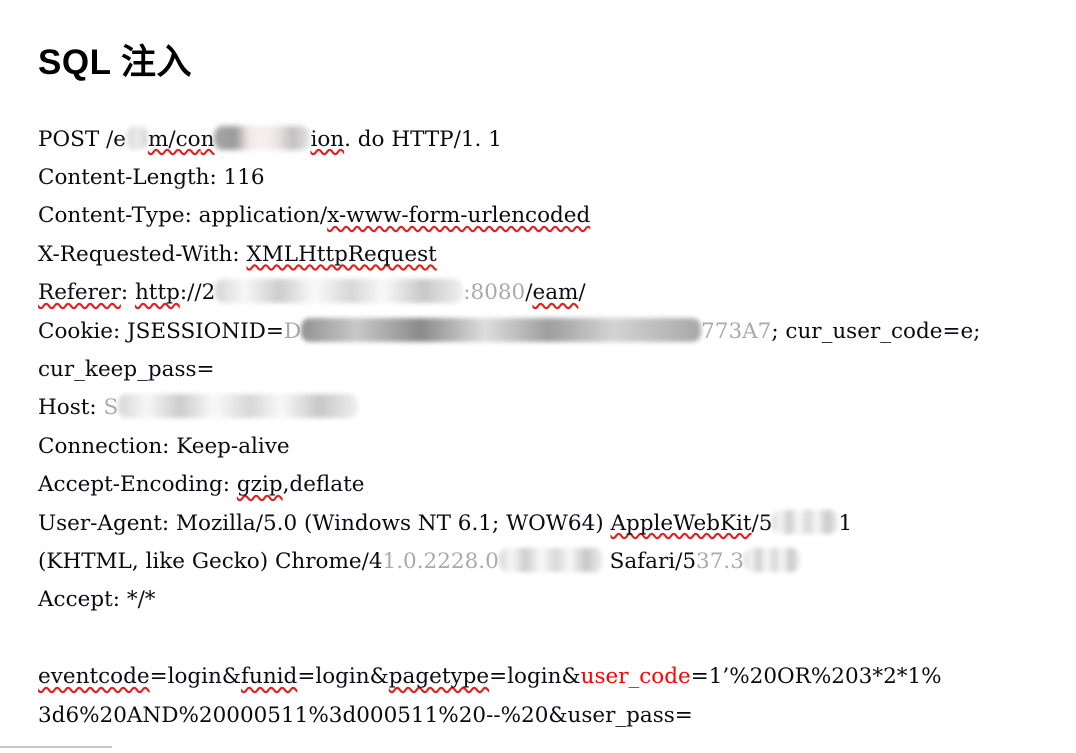  What do you see at coordinates (79, 293) in the screenshot?
I see `spellcheck-underlined-text: Referer` at bounding box center [79, 293].